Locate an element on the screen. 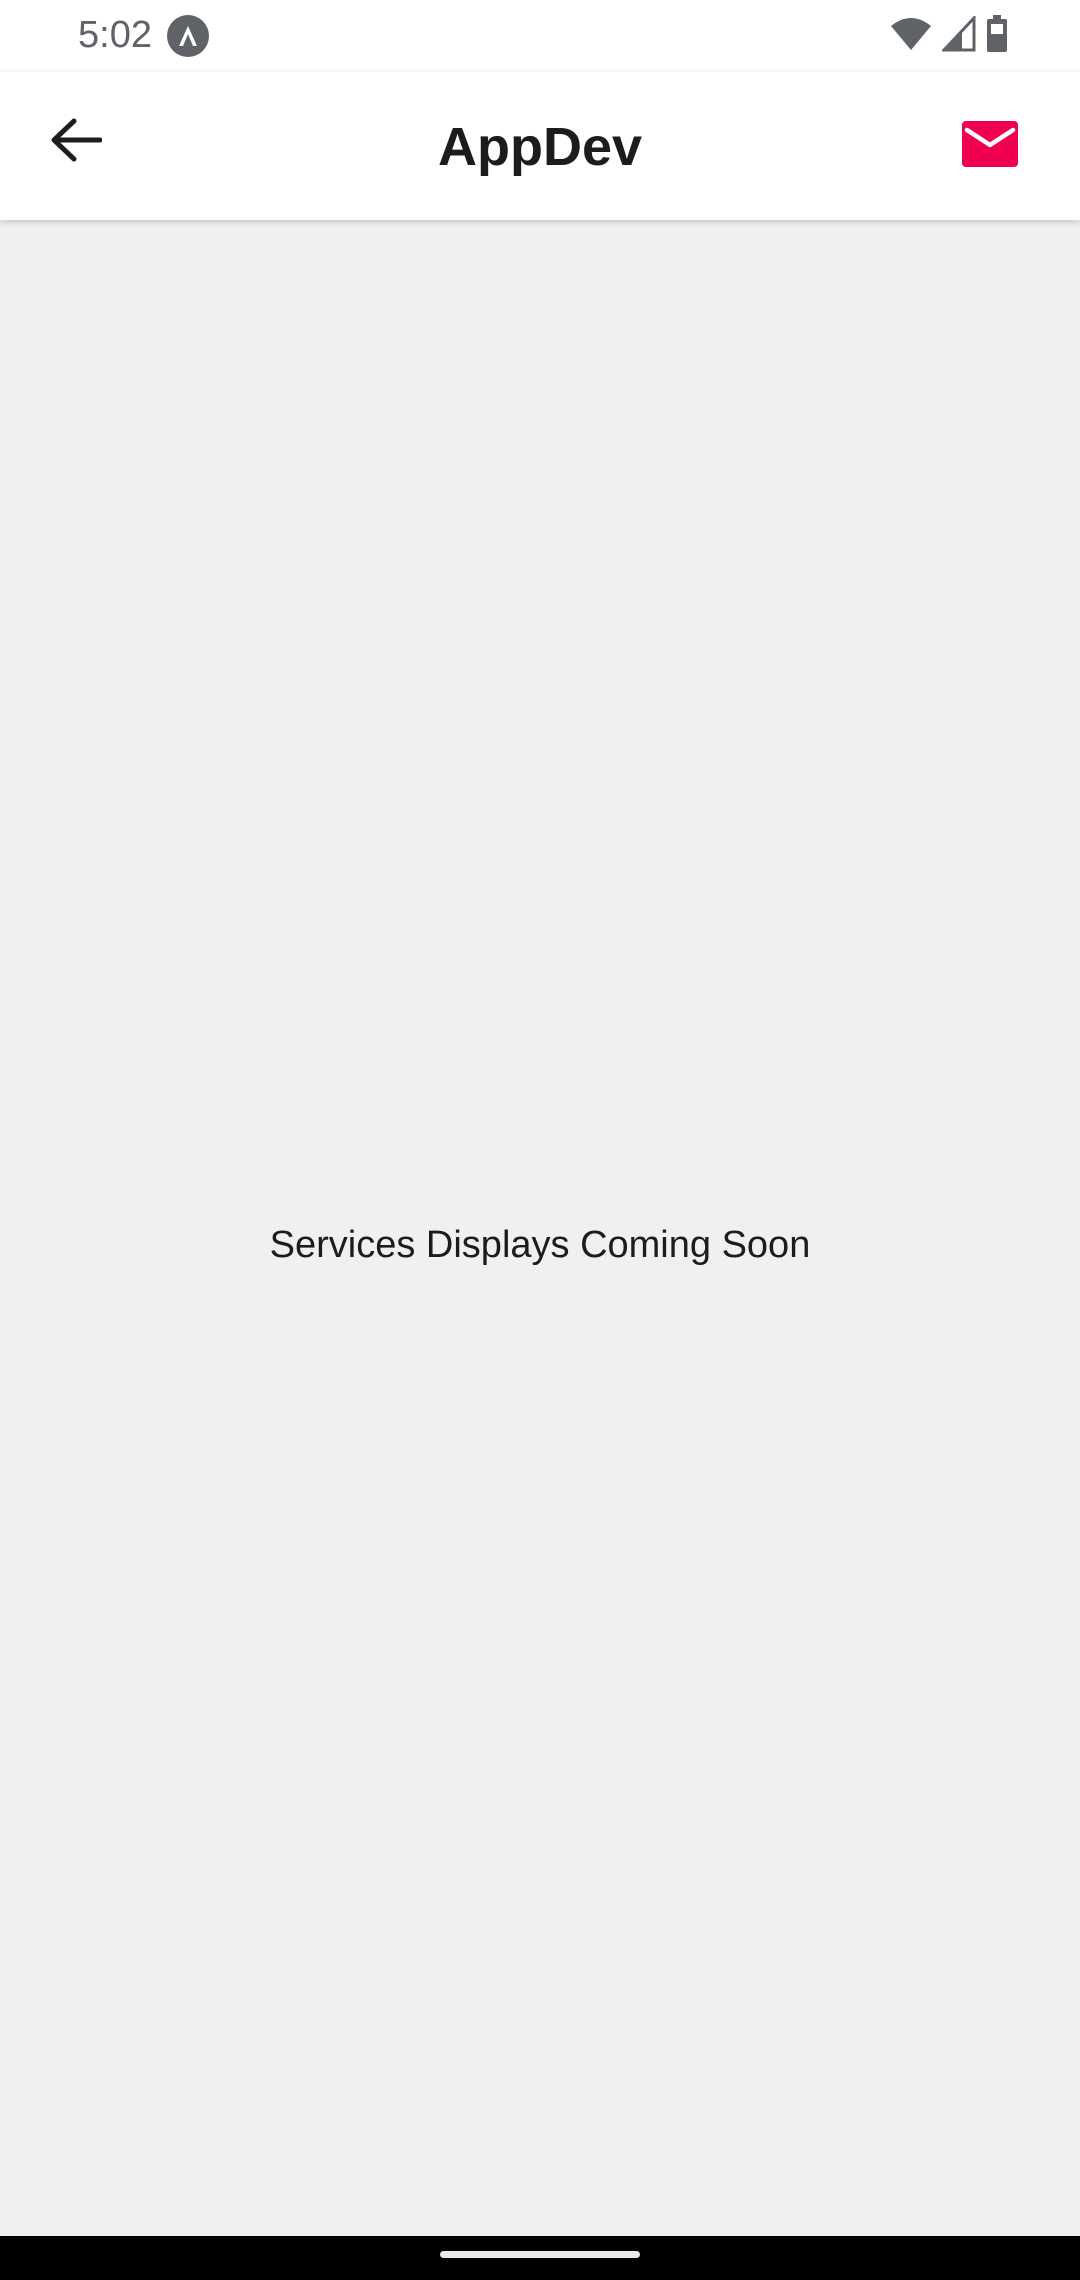 The height and width of the screenshot is (2280, 1080). status-time: 5:02 is located at coordinates (115, 35).